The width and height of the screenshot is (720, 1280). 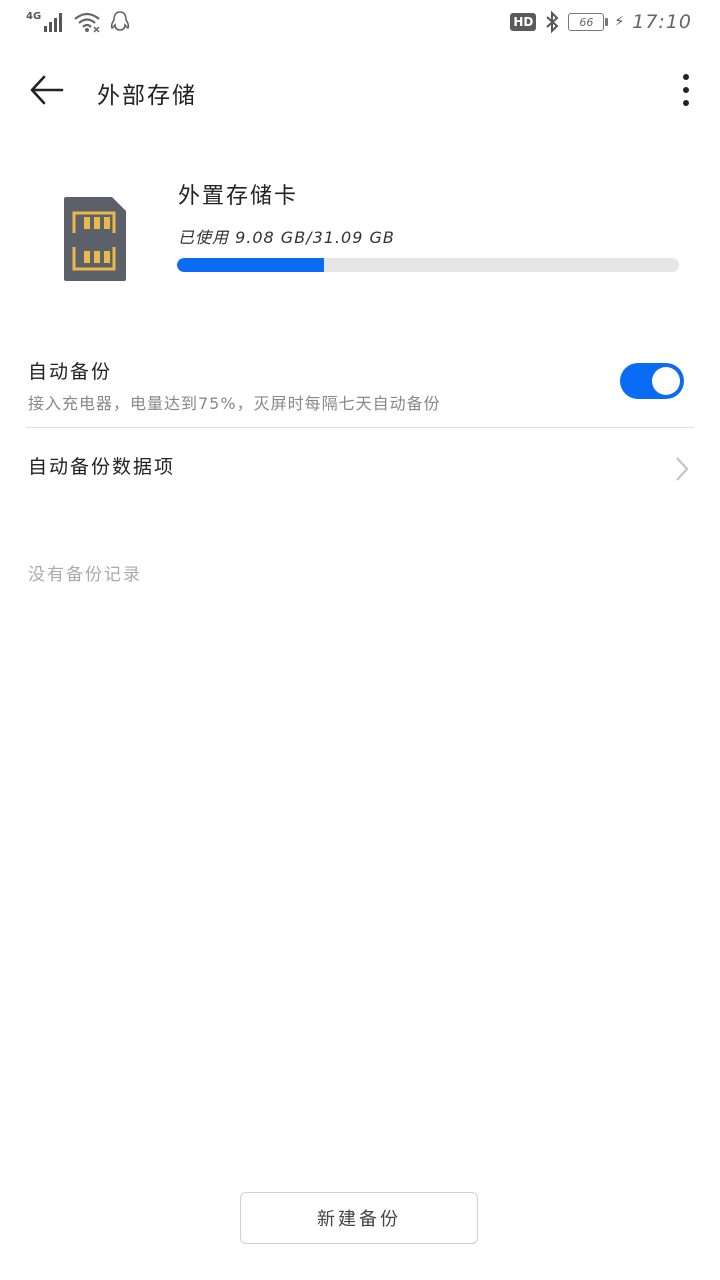 I want to click on status-bar: 4G HD 66 ⚡ 17:10, so click(x=360, y=25).